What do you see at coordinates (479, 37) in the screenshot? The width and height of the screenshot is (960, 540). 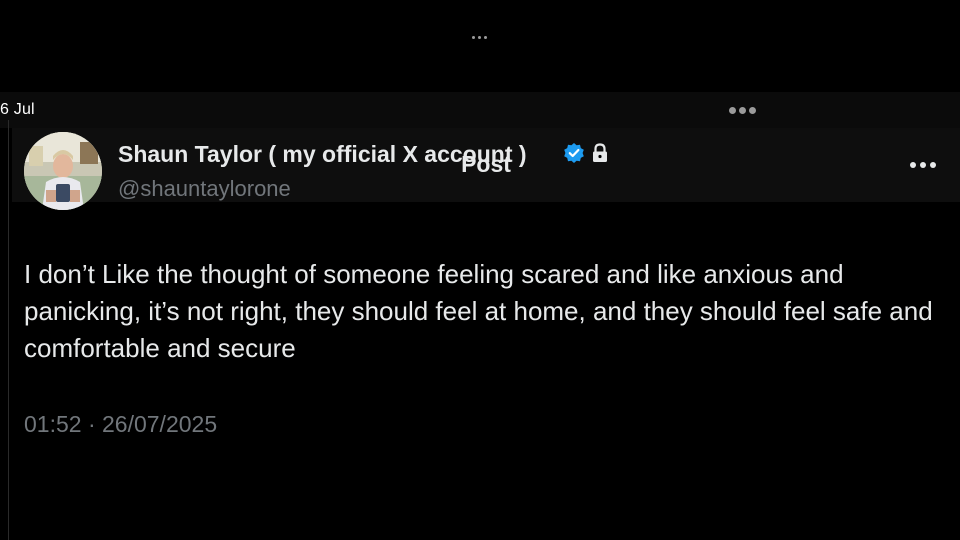 I see `window-grabber-dots` at bounding box center [479, 37].